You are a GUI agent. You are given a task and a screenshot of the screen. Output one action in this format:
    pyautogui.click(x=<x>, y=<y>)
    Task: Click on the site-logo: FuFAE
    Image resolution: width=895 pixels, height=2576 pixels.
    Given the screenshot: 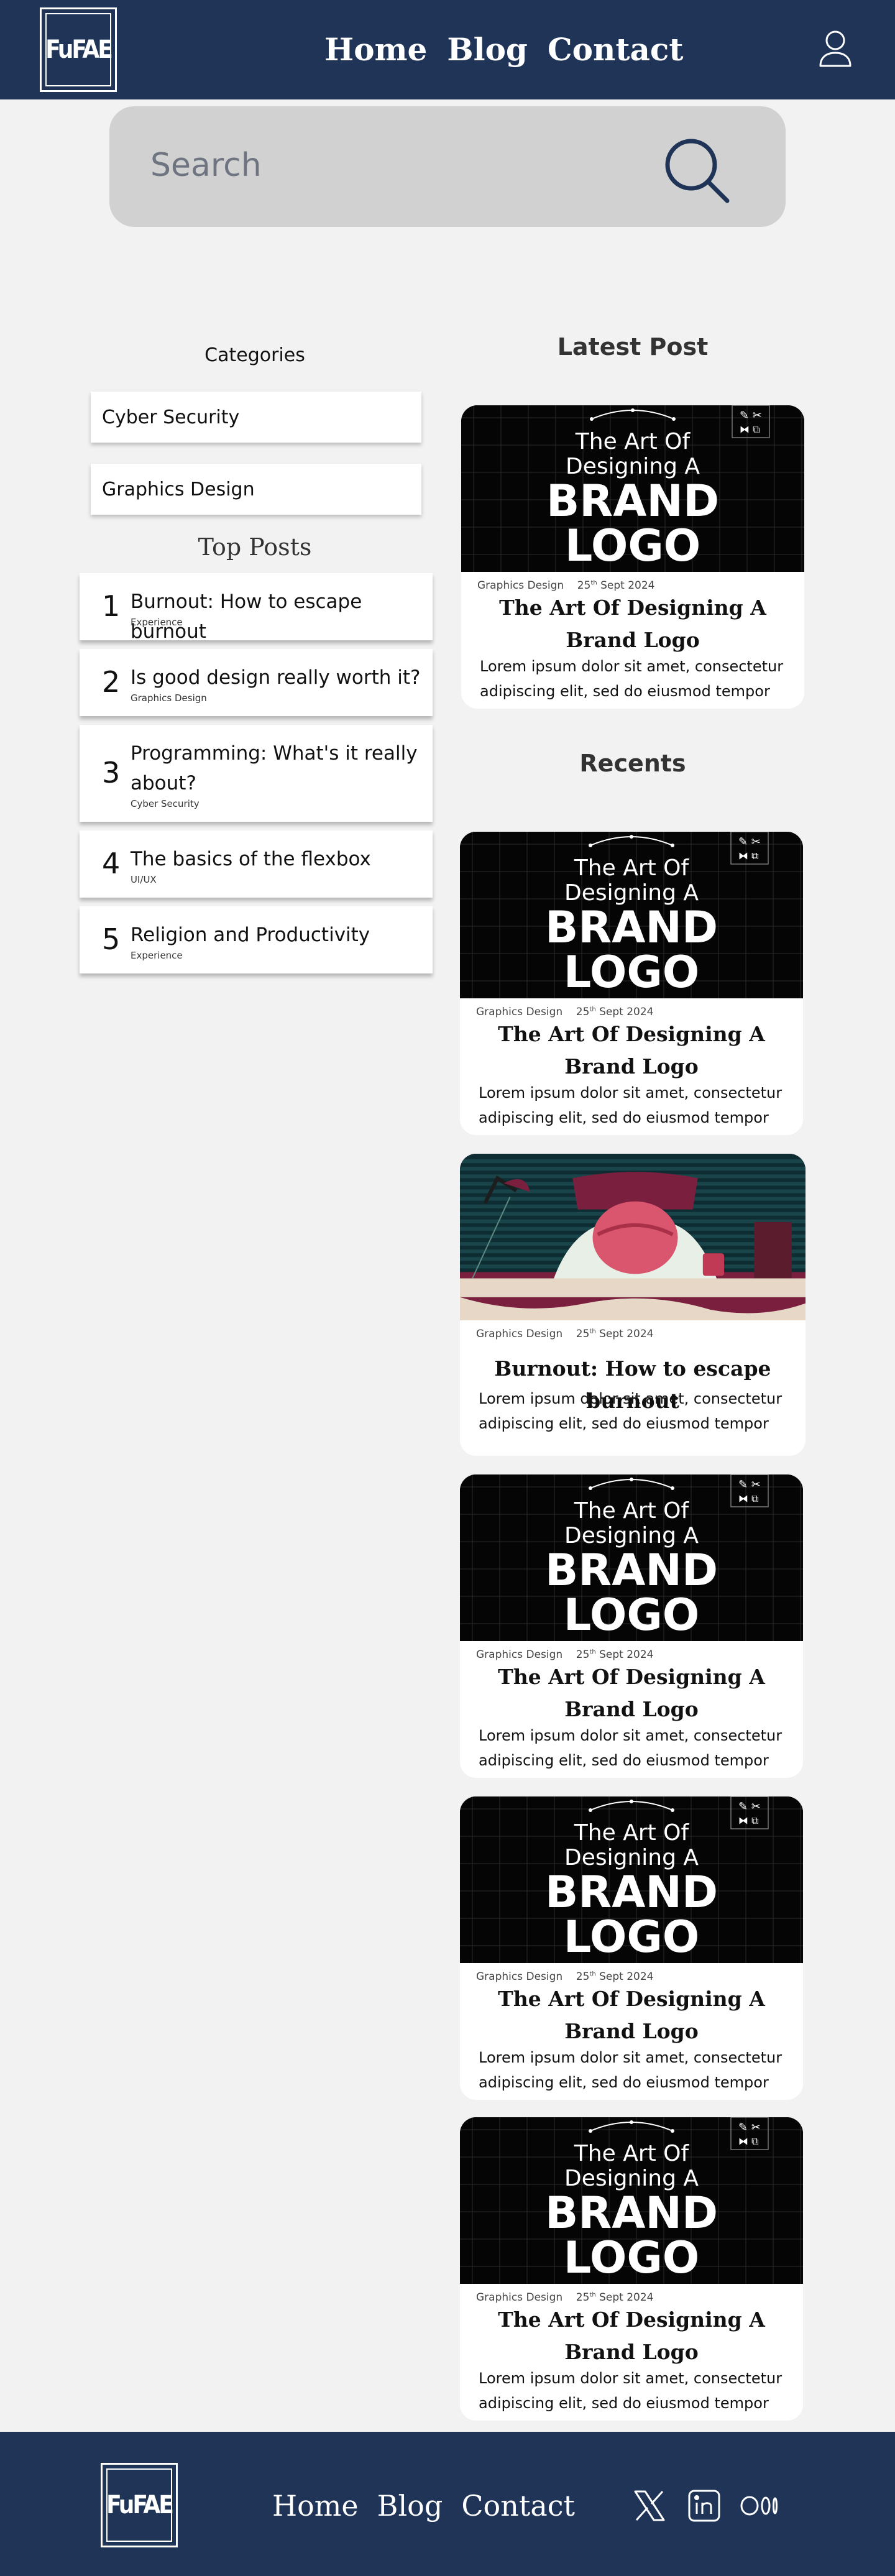 What is the action you would take?
    pyautogui.click(x=79, y=49)
    